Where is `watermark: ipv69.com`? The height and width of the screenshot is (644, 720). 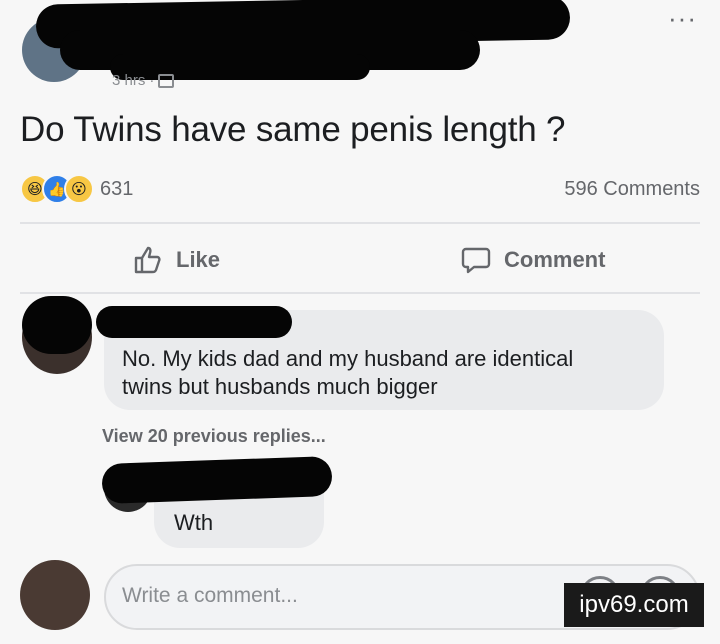
watermark: ipv69.com is located at coordinates (634, 605).